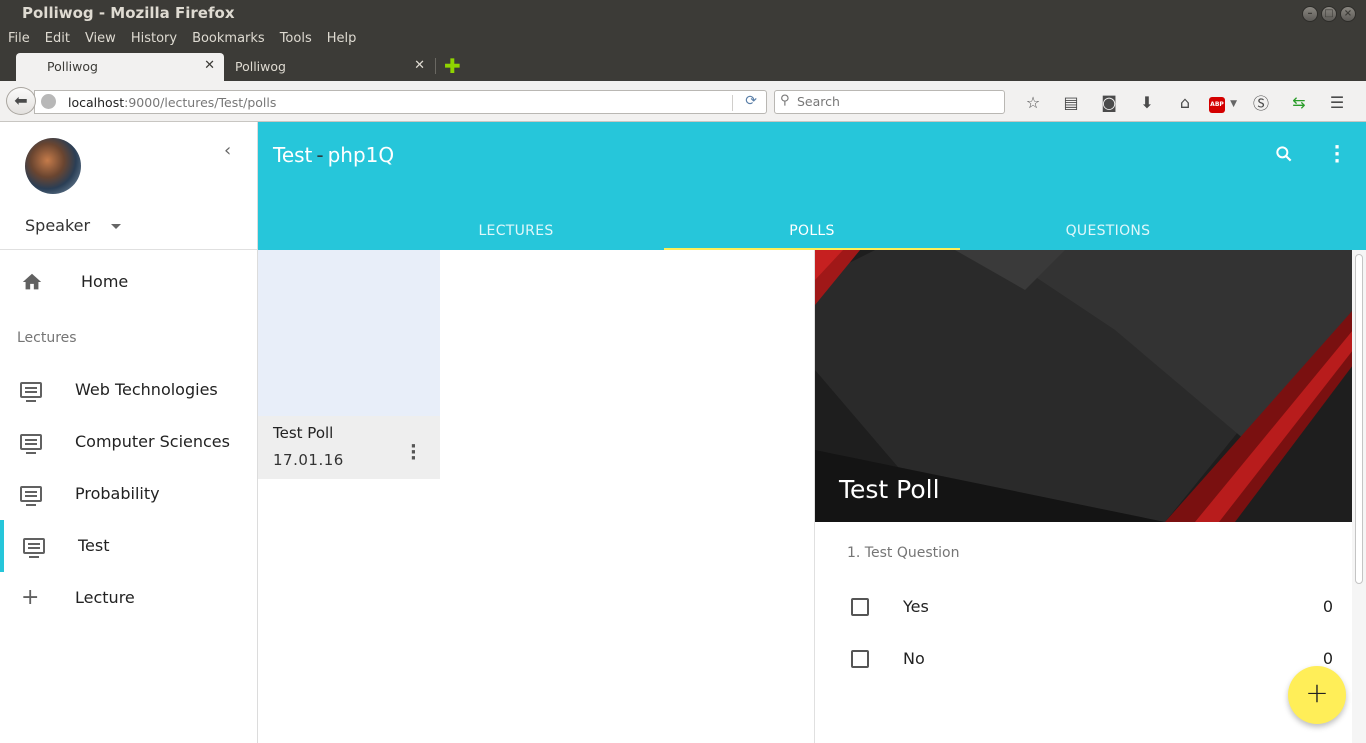 This screenshot has height=743, width=1366. I want to click on address-divider, so click(732, 103).